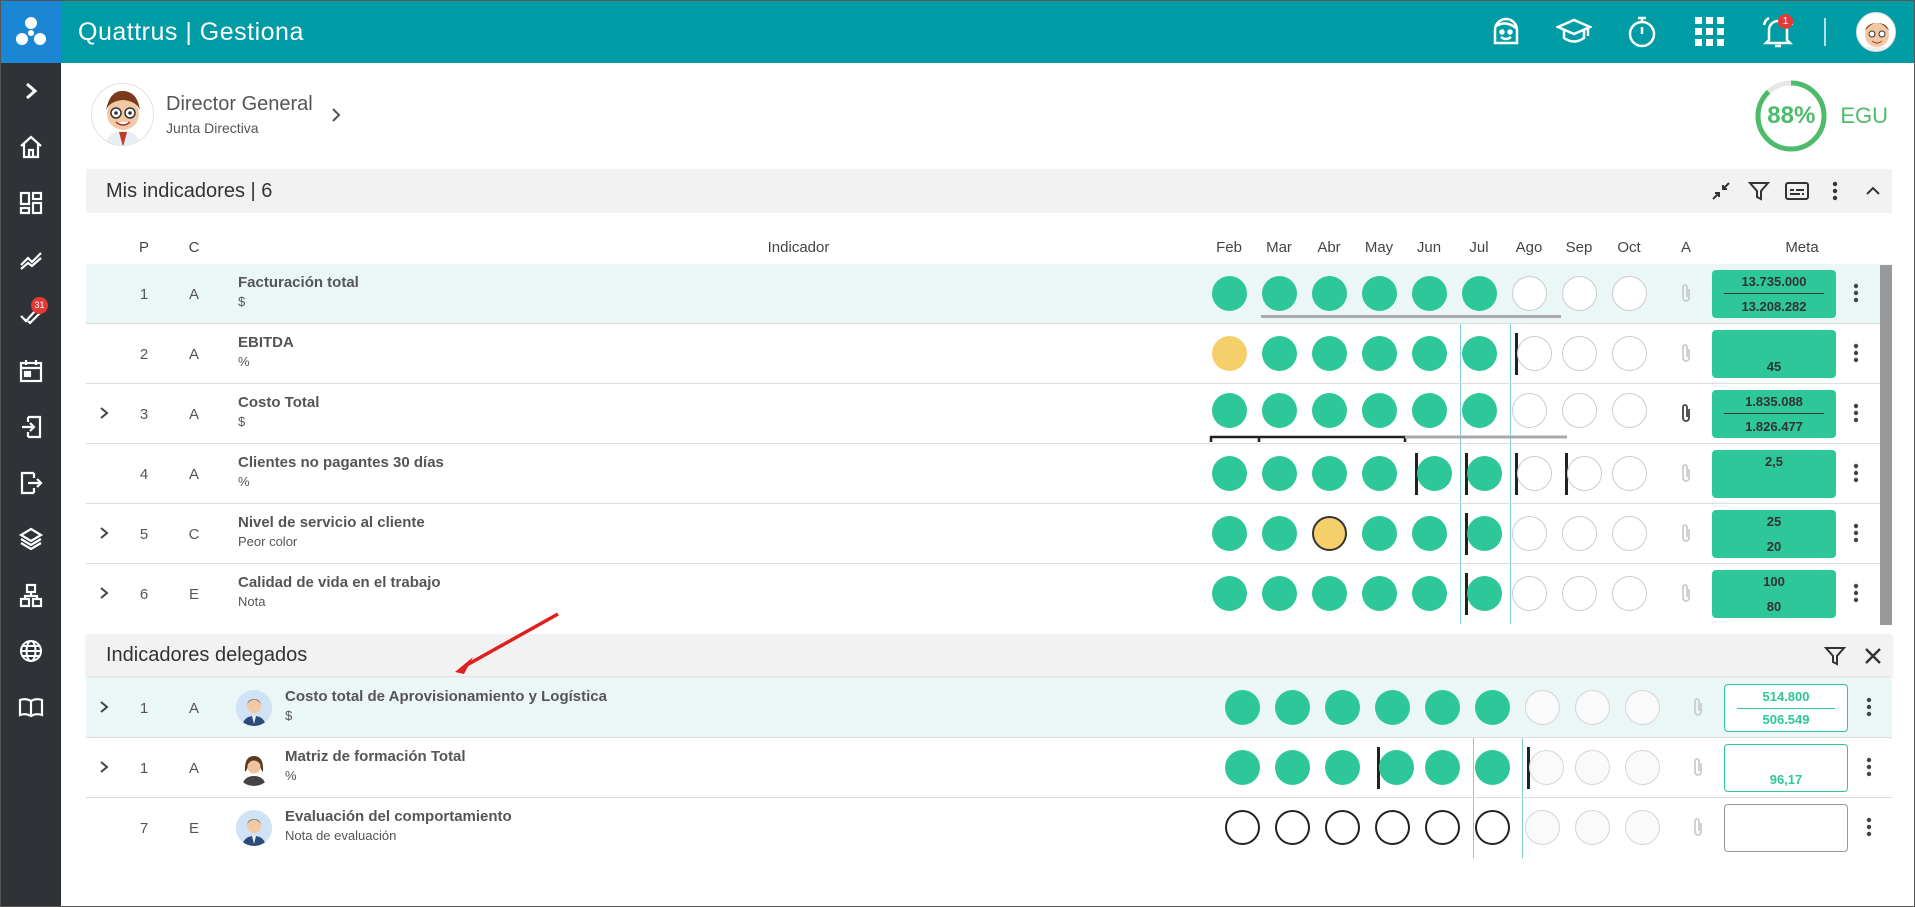  What do you see at coordinates (375, 756) in the screenshot?
I see `indicator-name: Matriz de formación Total` at bounding box center [375, 756].